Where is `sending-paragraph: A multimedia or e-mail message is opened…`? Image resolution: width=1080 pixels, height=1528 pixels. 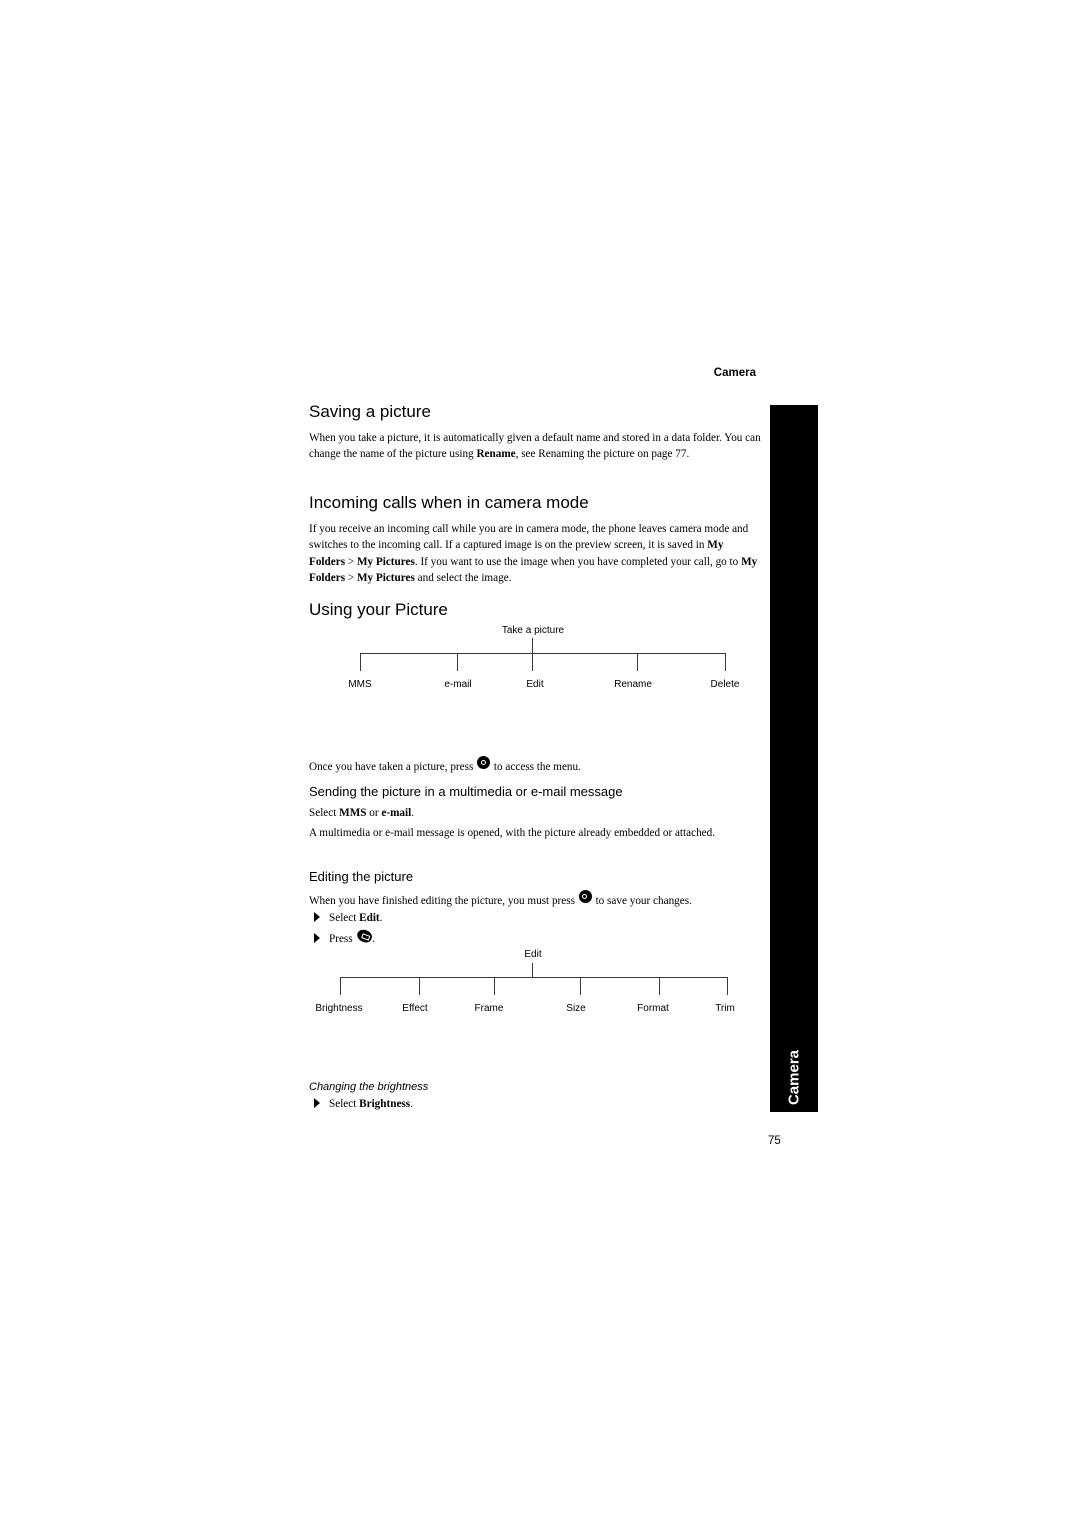 sending-paragraph: A multimedia or e-mail message is opened… is located at coordinates (512, 833).